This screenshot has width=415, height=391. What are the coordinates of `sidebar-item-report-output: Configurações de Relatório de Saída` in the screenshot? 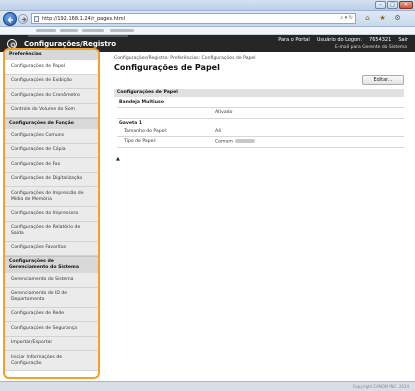 It's located at (51, 231).